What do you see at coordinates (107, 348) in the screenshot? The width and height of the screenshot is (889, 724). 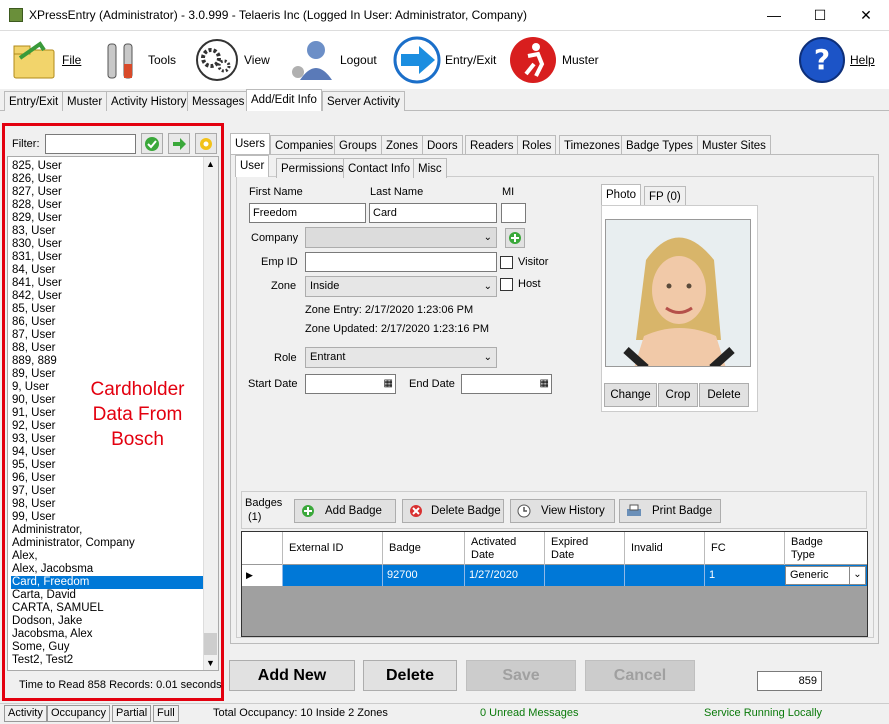 I see `list-item: 88, User` at bounding box center [107, 348].